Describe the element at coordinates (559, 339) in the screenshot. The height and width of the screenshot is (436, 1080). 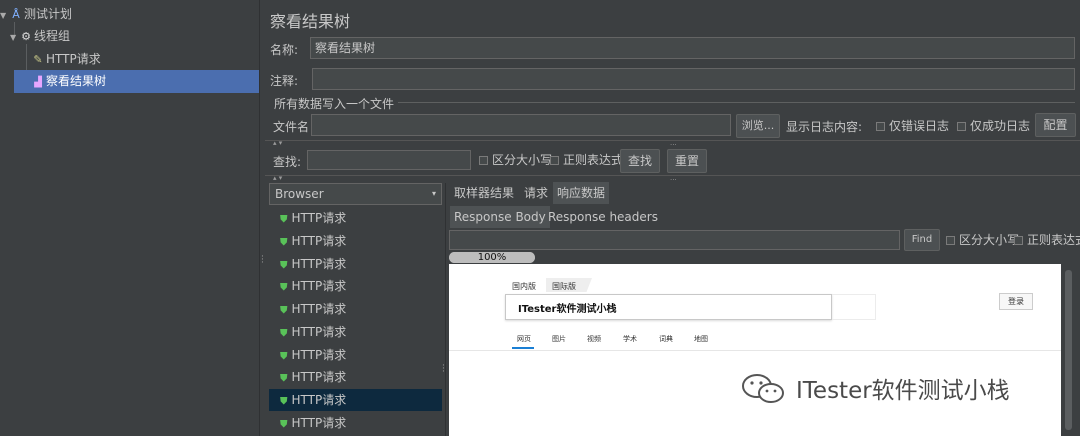
I see `nav-images: 图片` at that location.